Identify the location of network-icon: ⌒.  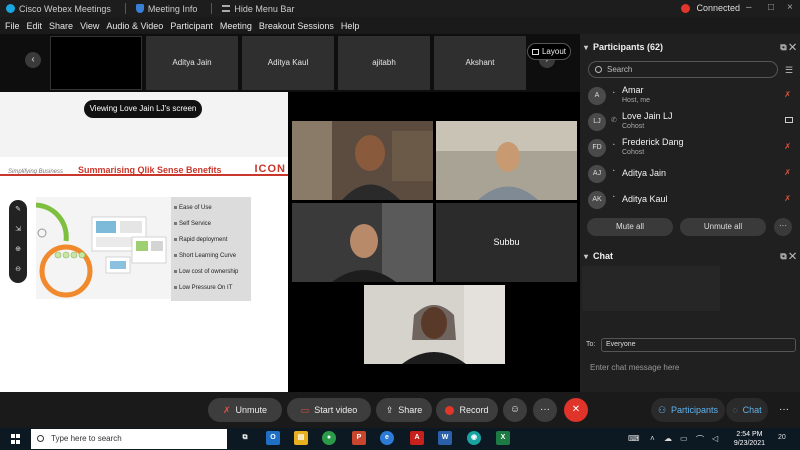
(700, 439).